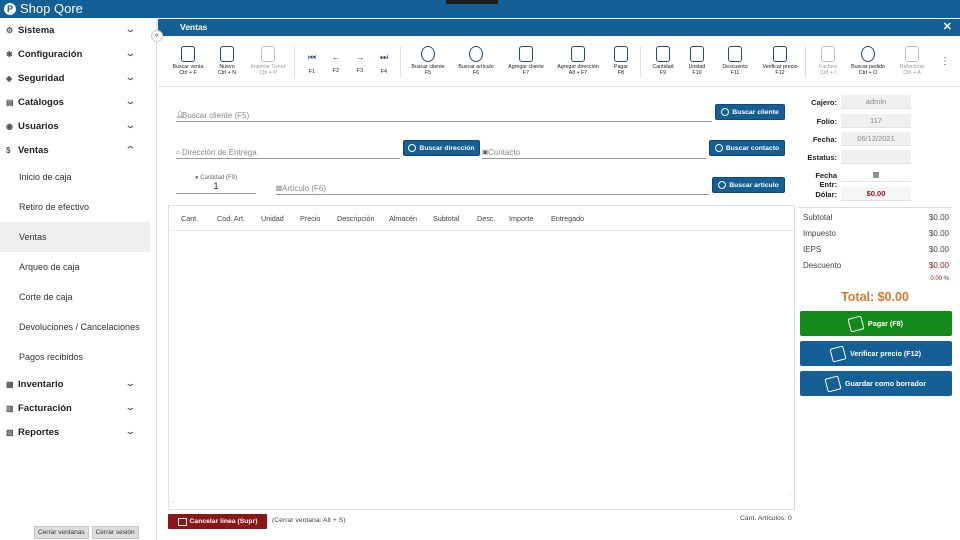 This screenshot has height=540, width=960. What do you see at coordinates (312, 63) in the screenshot?
I see `nav-first-button: ⏮ F1` at bounding box center [312, 63].